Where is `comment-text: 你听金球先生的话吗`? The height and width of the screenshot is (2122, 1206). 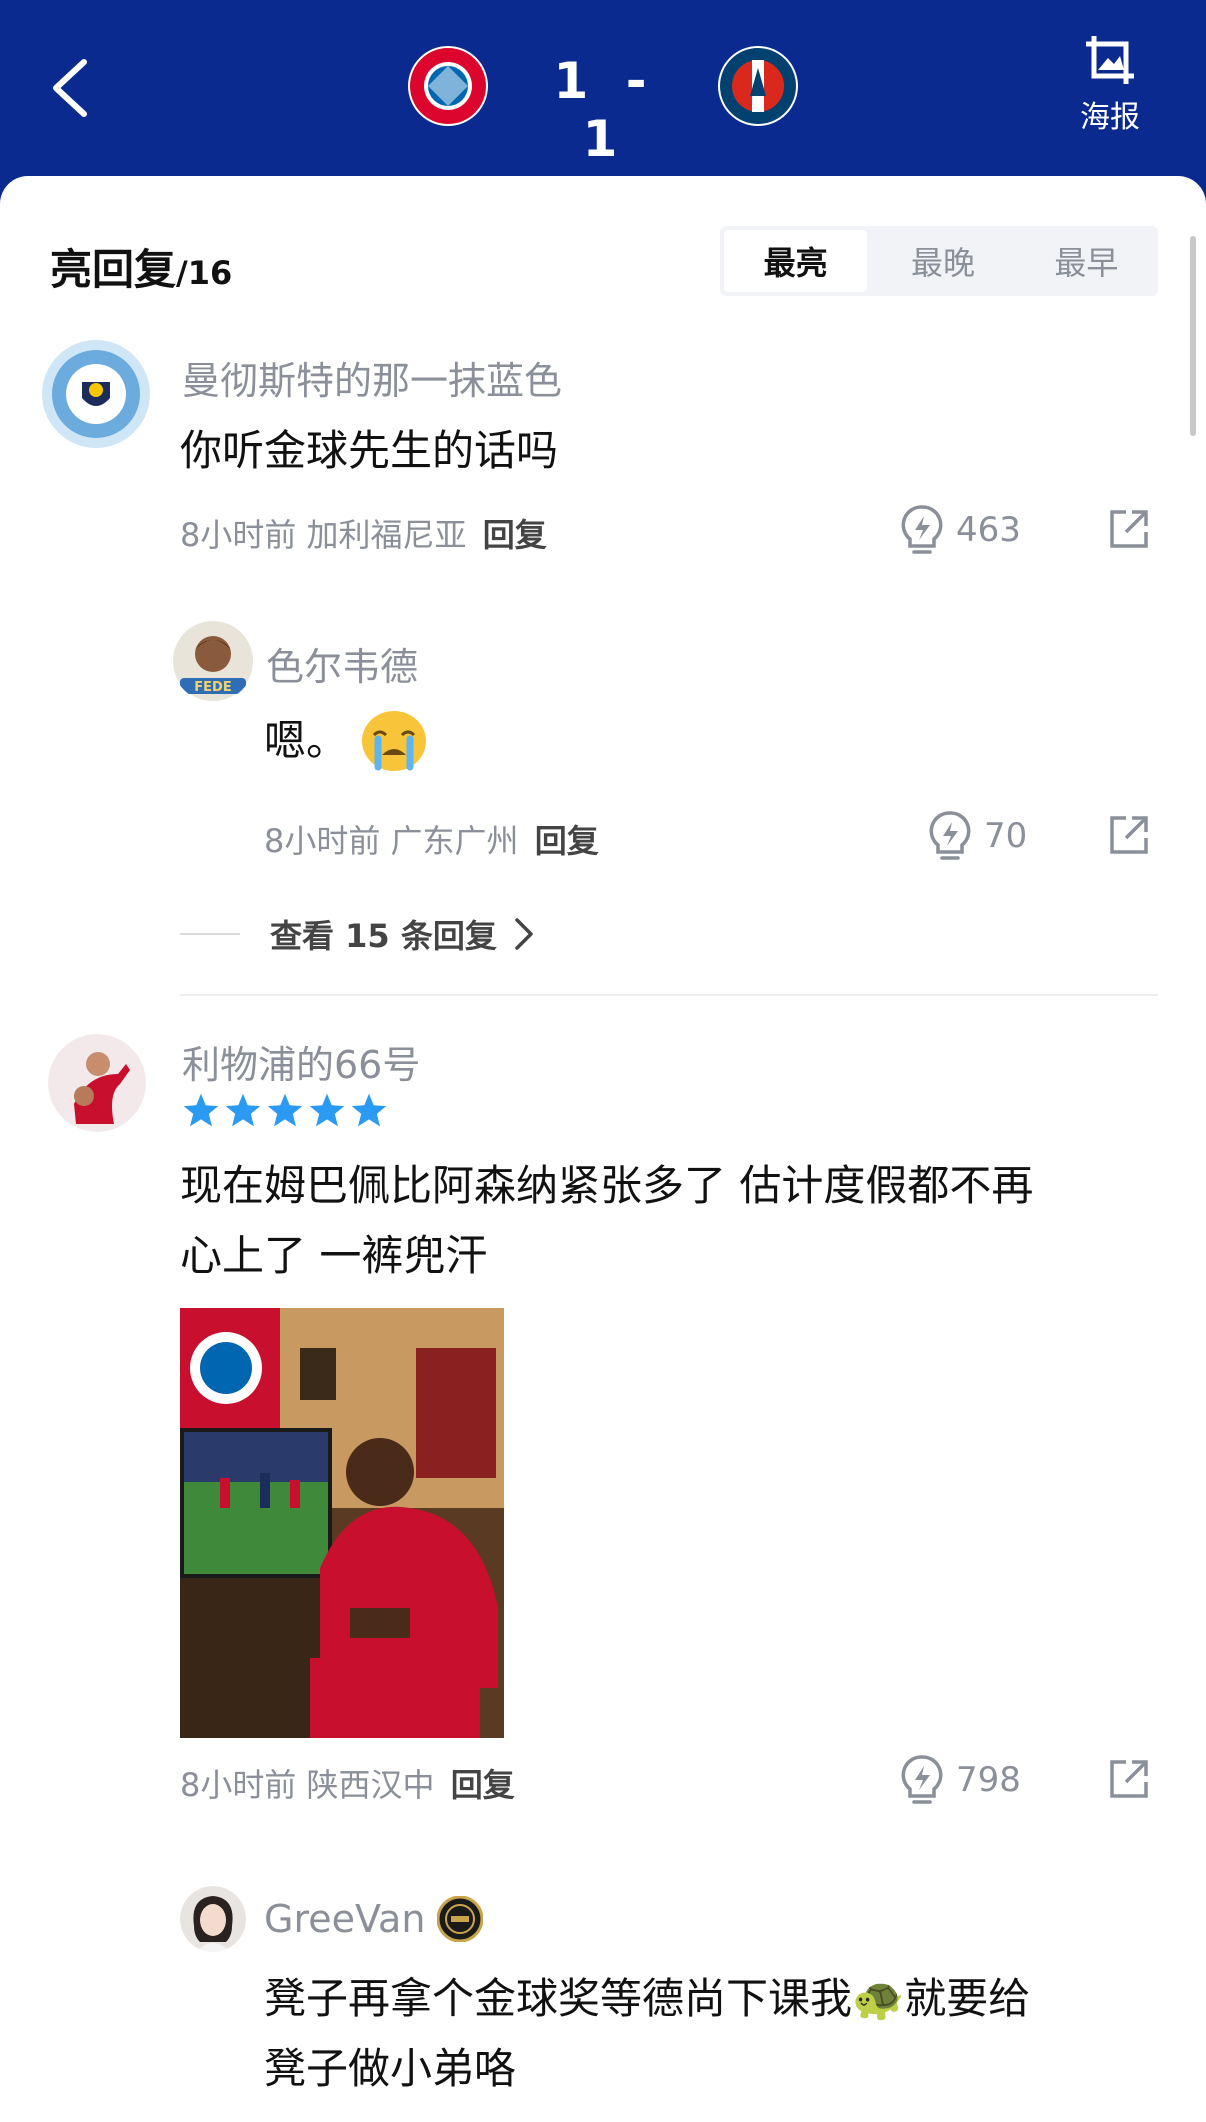
comment-text: 你听金球先生的话吗 is located at coordinates (369, 450).